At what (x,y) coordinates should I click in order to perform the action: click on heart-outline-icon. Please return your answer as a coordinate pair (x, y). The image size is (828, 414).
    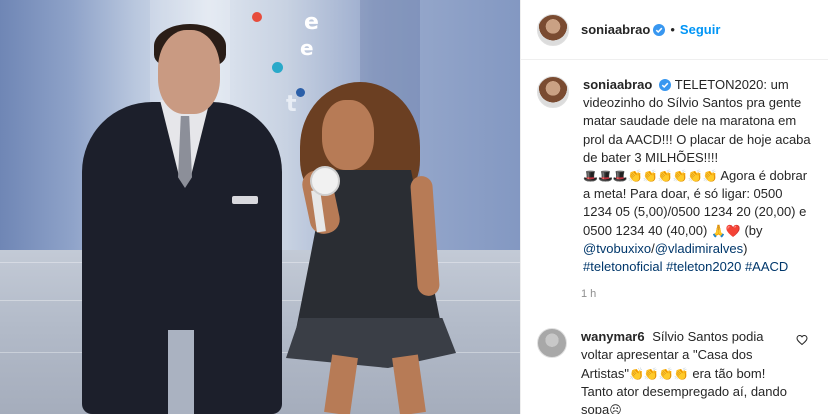
    Looking at the image, I should click on (802, 340).